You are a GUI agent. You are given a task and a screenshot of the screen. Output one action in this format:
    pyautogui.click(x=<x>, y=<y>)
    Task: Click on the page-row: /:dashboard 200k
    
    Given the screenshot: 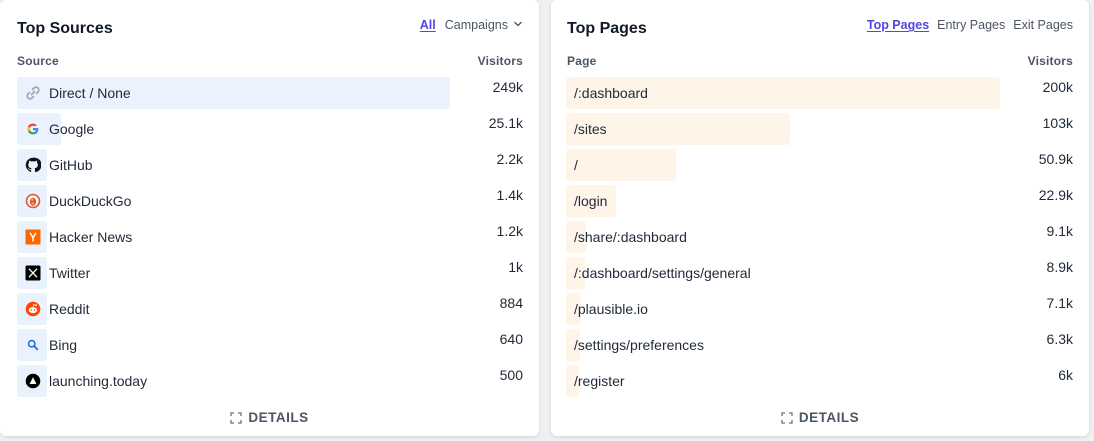 What is the action you would take?
    pyautogui.click(x=819, y=95)
    